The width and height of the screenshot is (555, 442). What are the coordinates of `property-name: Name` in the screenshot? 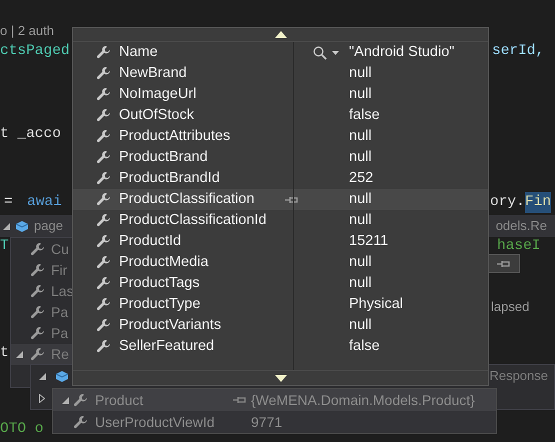 It's located at (139, 52).